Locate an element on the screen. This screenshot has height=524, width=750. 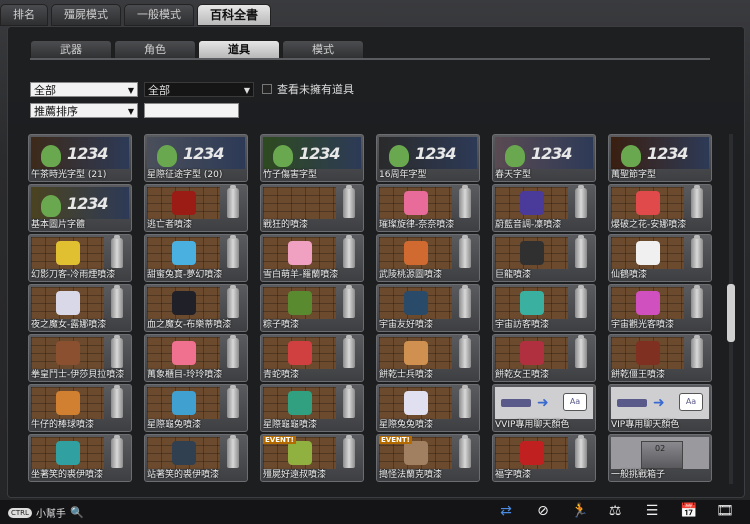
search-icon: 🔍 is located at coordinates (77, 512).